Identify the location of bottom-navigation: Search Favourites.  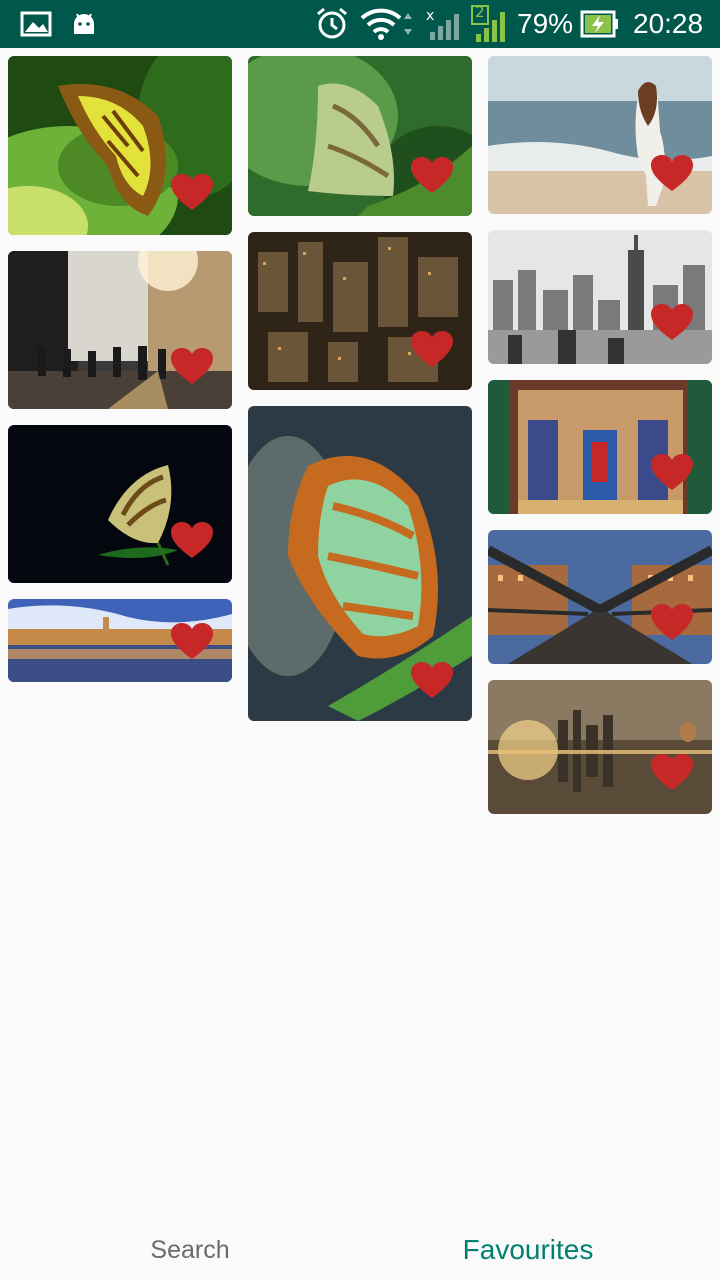
(360, 1250).